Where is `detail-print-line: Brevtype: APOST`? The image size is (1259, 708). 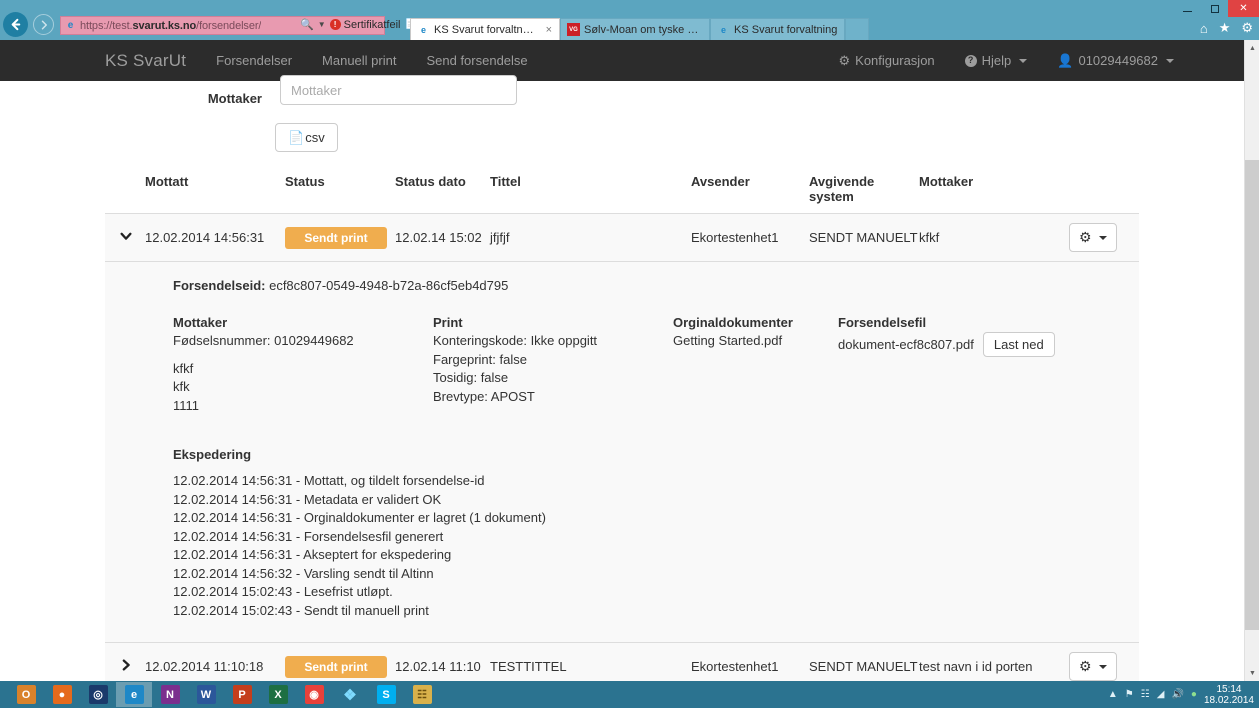 detail-print-line: Brevtype: APOST is located at coordinates (484, 396).